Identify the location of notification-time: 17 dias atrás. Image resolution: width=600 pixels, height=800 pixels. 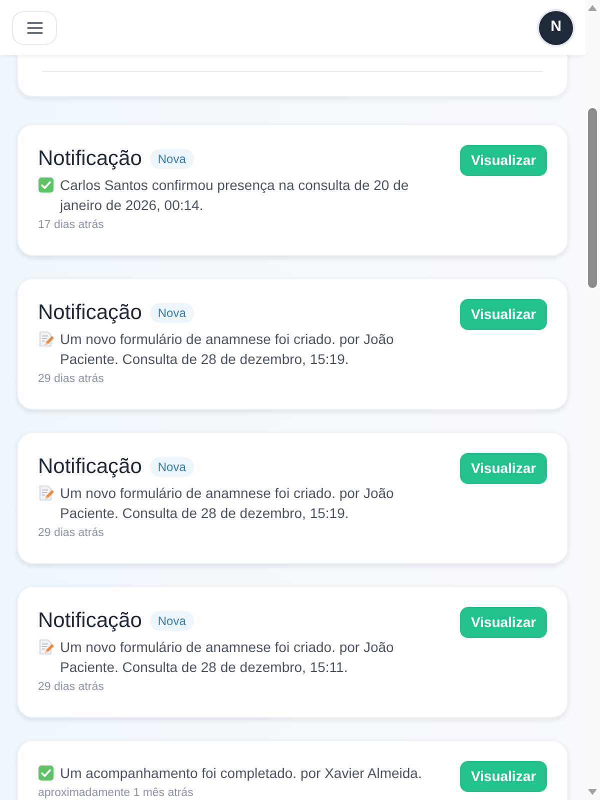
(71, 225).